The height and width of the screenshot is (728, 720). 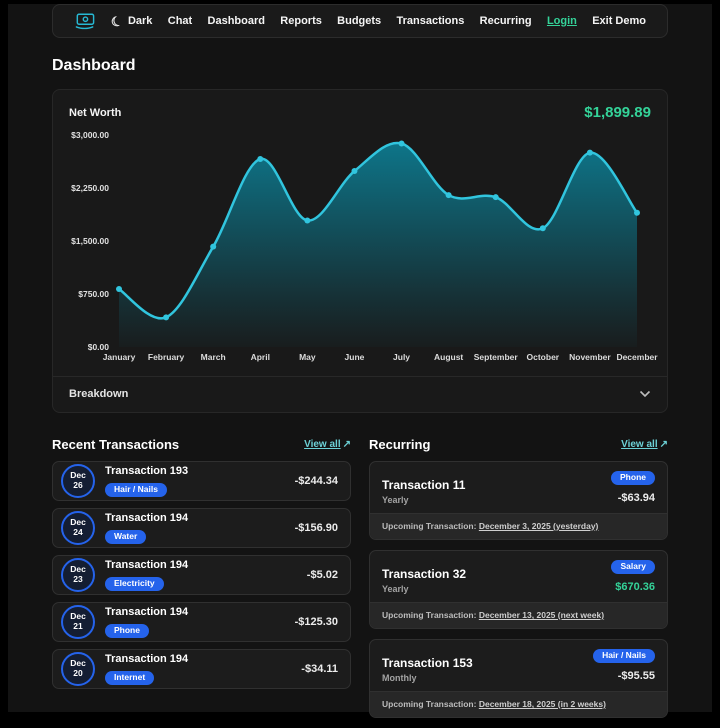 What do you see at coordinates (125, 537) in the screenshot?
I see `category-pill: Water` at bounding box center [125, 537].